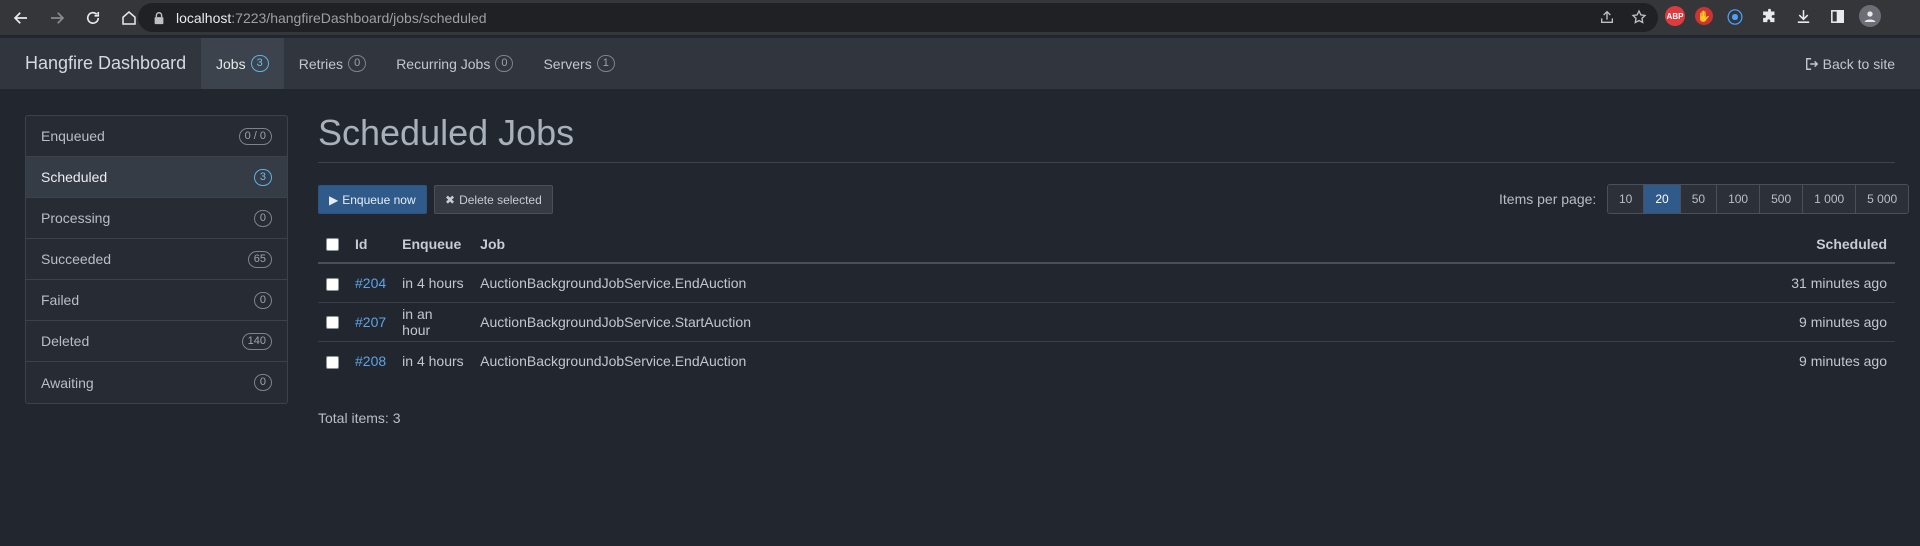 This screenshot has width=1920, height=546. What do you see at coordinates (371, 244) in the screenshot?
I see `column-header-id: Id` at bounding box center [371, 244].